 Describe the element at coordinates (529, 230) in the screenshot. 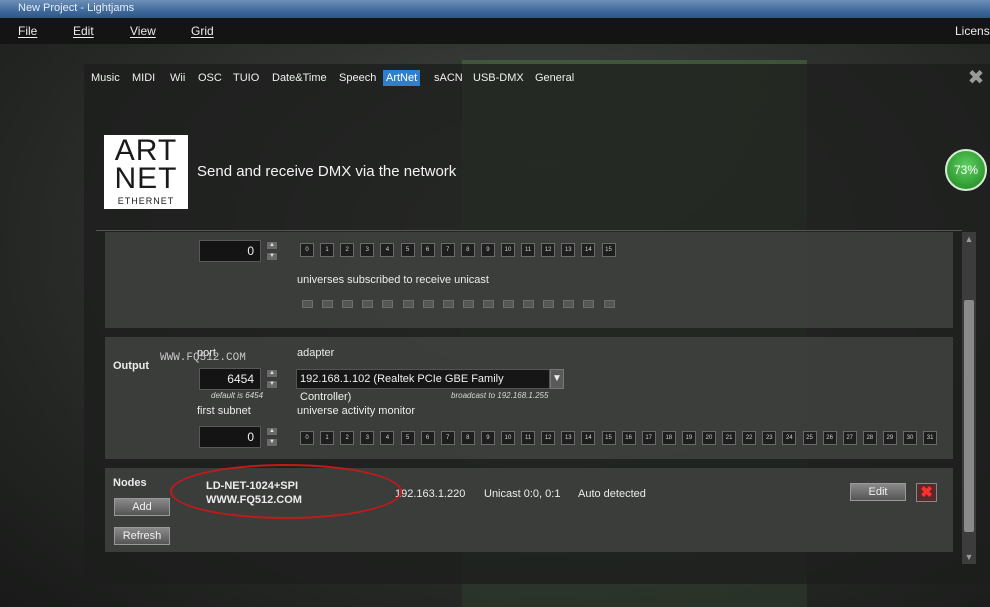

I see `section-divider` at that location.